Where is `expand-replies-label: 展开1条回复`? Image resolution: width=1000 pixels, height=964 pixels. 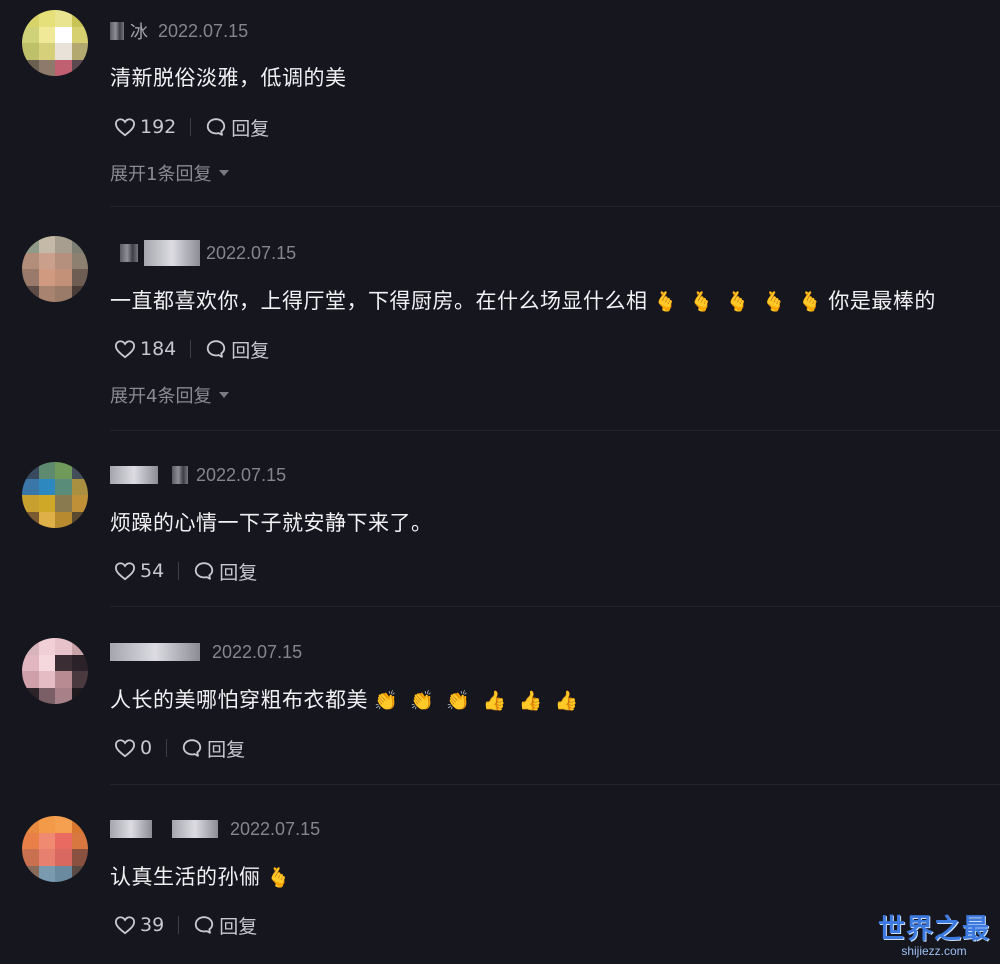
expand-replies-label: 展开1条回复 is located at coordinates (161, 174).